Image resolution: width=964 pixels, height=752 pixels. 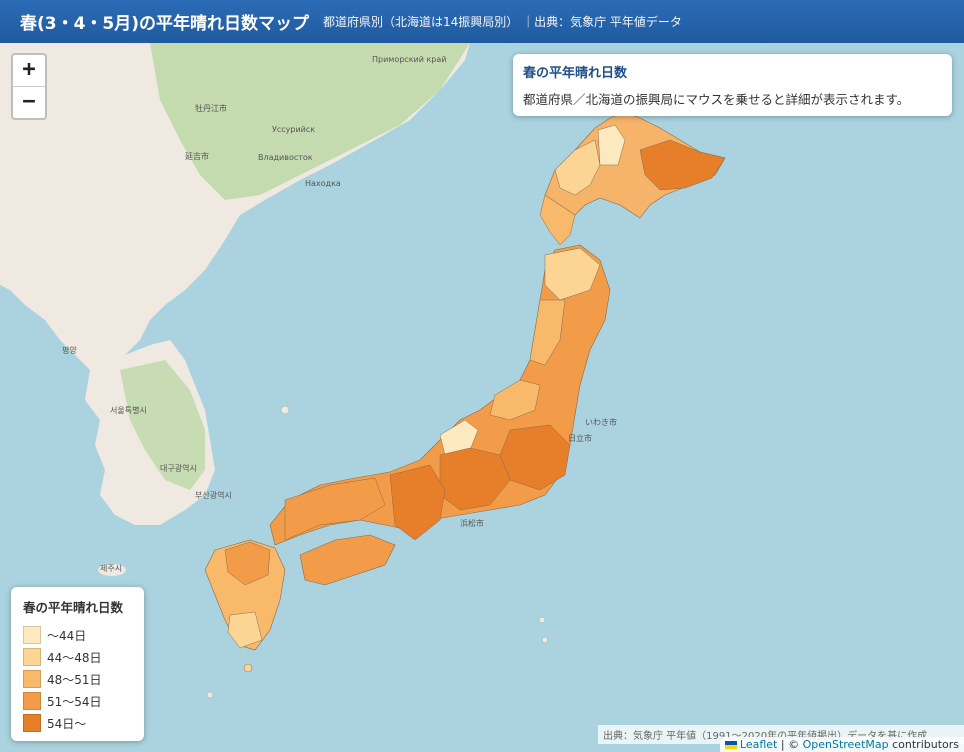 I want to click on label-daegu: 대구광역시, so click(x=178, y=468).